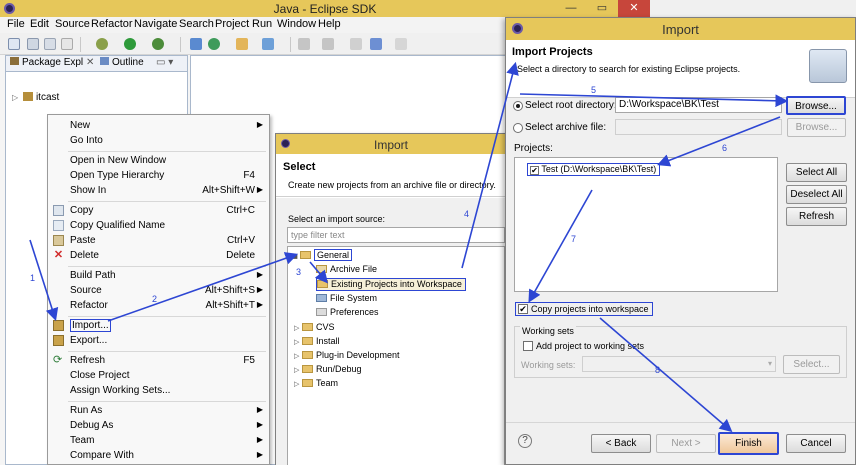  Describe the element at coordinates (725, 148) in the screenshot. I see `annotation-number: 6` at that location.